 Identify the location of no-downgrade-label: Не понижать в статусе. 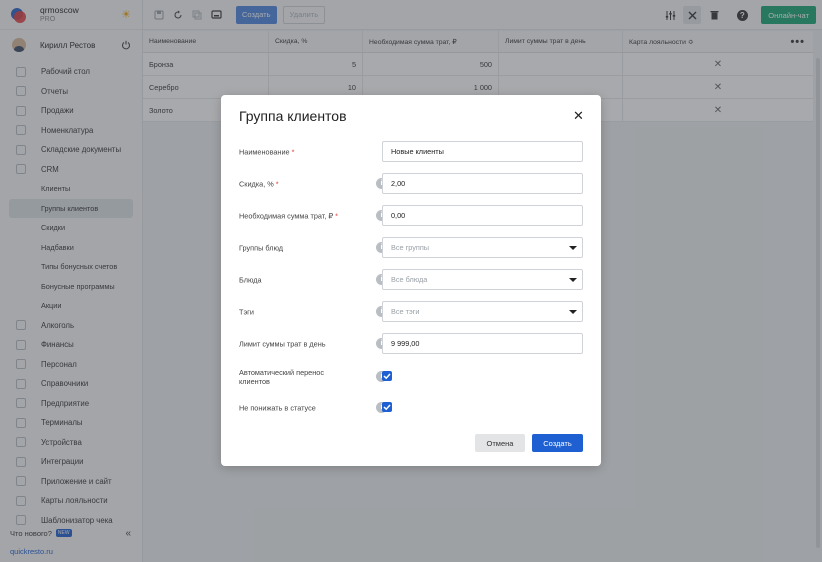
(277, 407).